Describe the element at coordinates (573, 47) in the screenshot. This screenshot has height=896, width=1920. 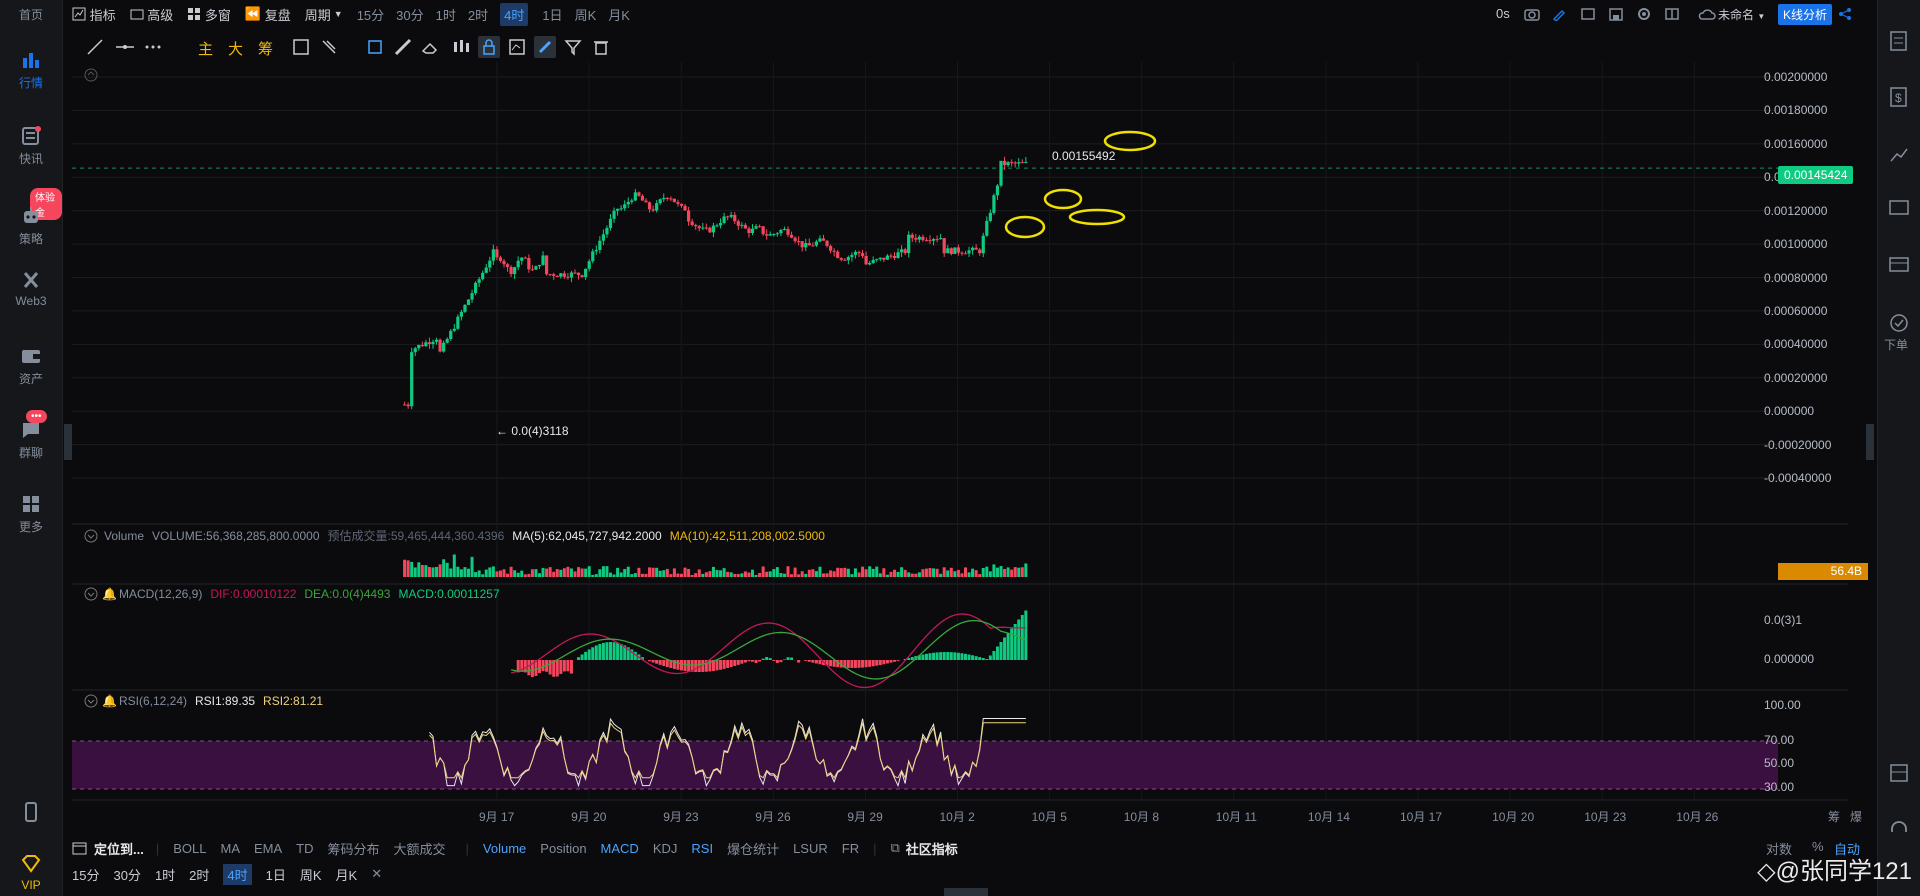
I see `filter-icon` at that location.